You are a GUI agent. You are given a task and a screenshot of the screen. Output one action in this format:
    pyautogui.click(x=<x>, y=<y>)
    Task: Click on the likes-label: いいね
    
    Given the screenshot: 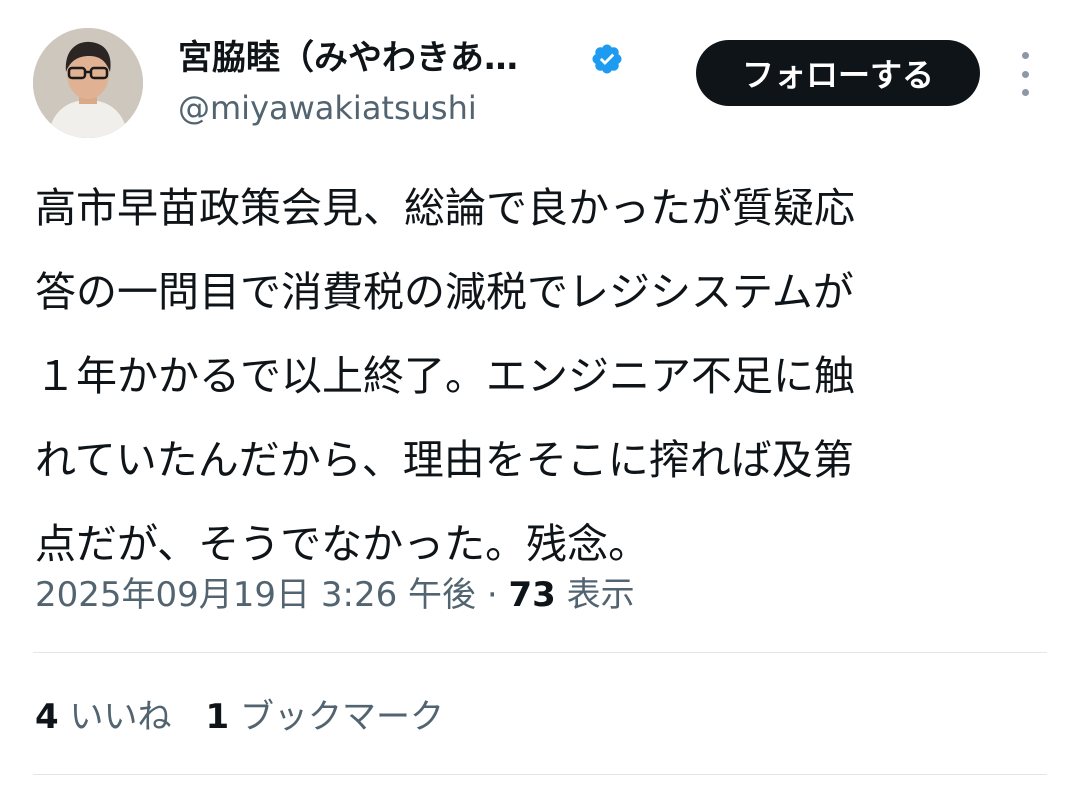 What is the action you would take?
    pyautogui.click(x=120, y=717)
    